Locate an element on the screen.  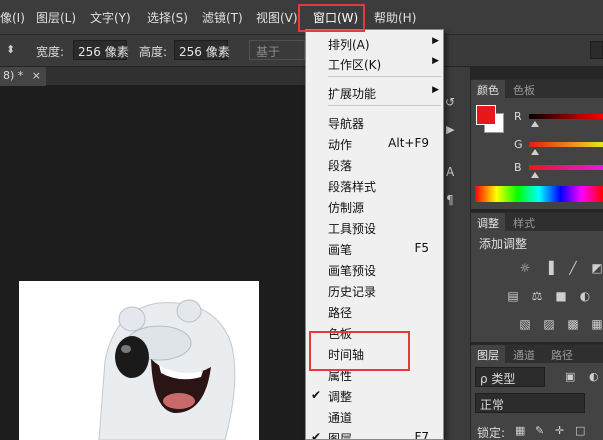
base-button: 基于 is located at coordinates (277, 50).